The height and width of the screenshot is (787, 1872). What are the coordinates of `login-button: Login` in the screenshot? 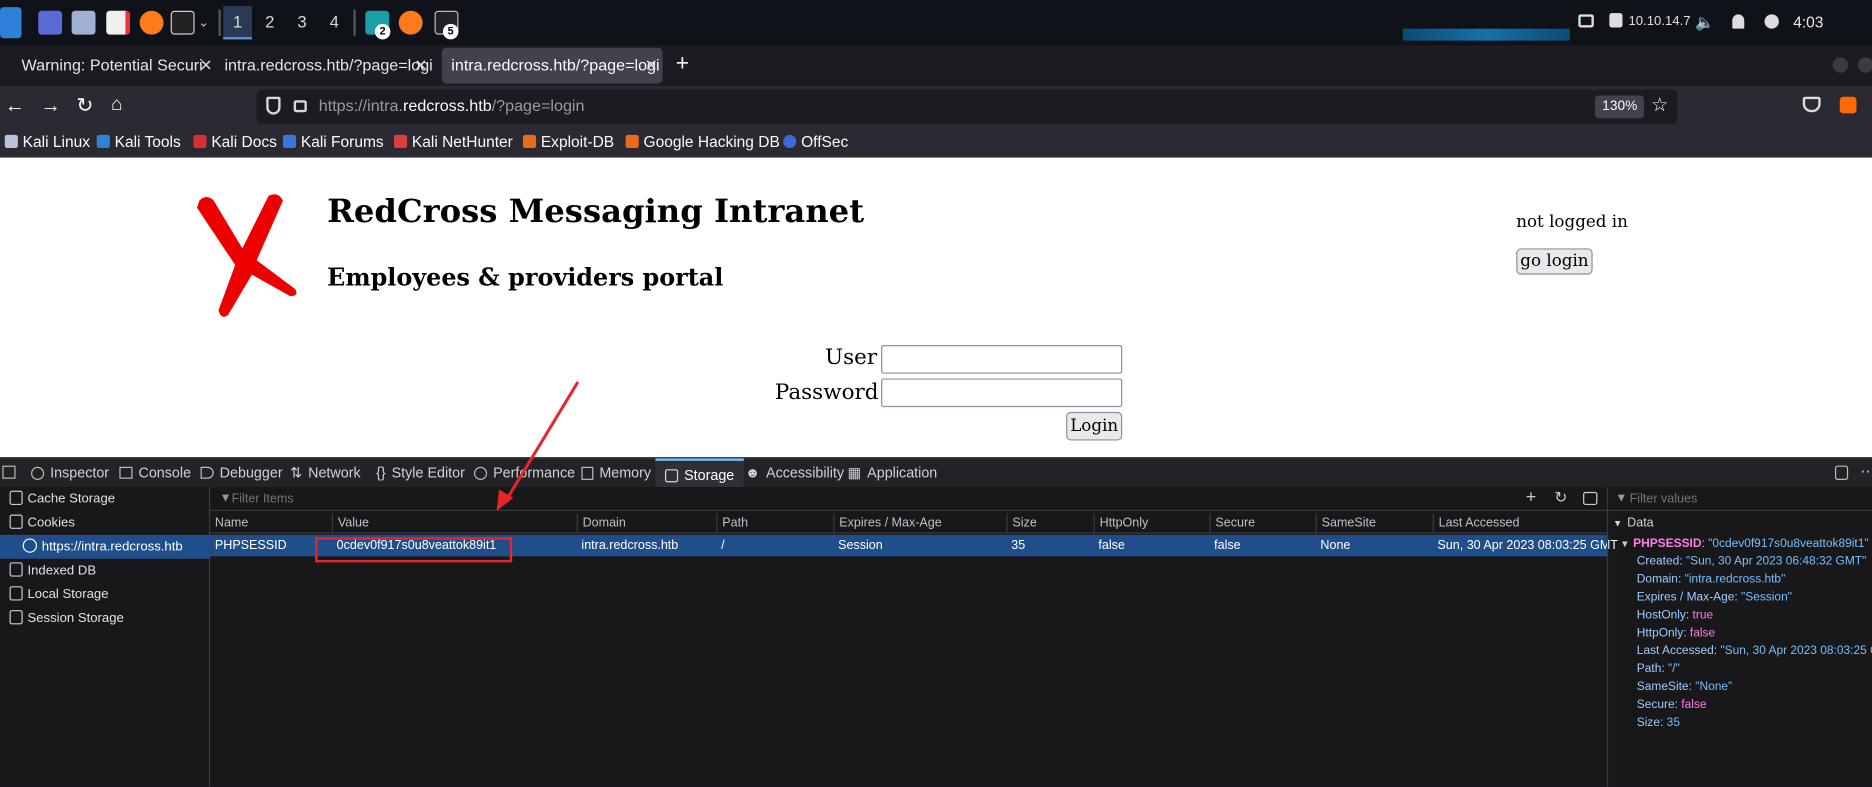 It's located at (1094, 426).